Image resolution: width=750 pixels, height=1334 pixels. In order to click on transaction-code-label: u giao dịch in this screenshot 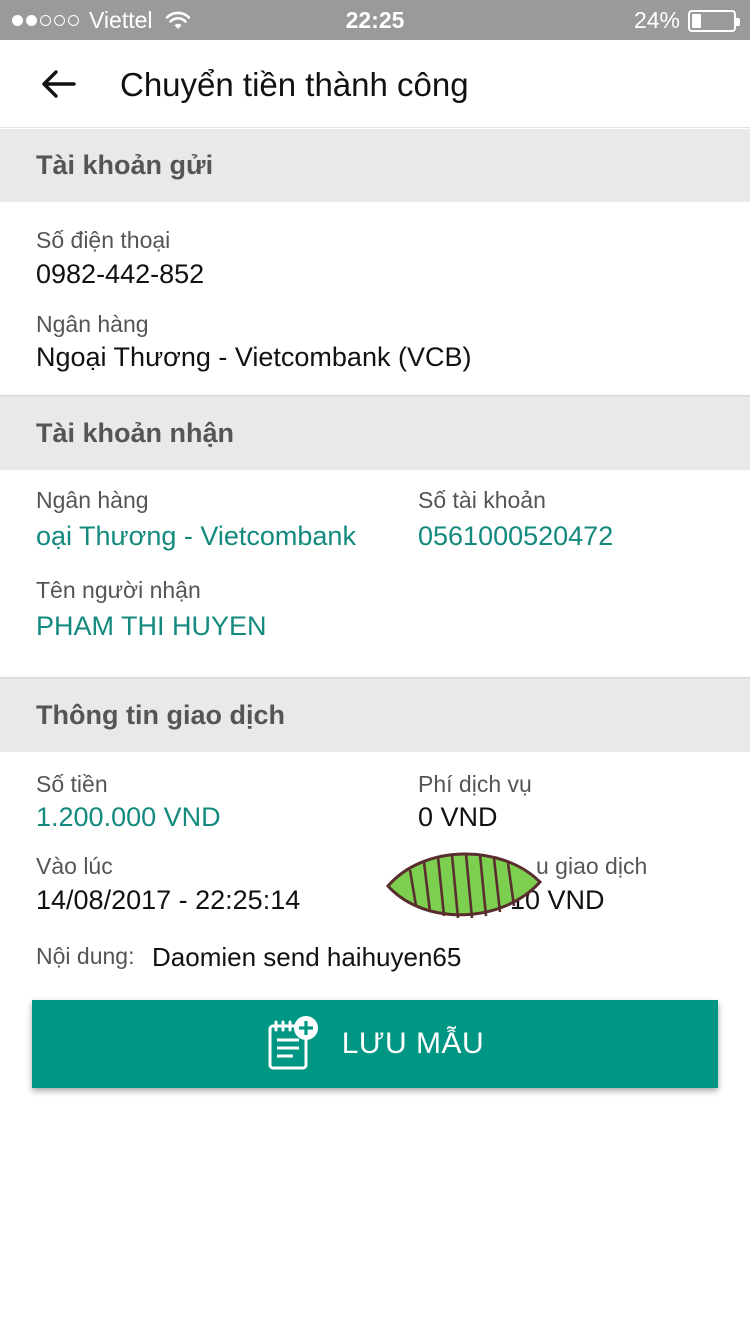, I will do `click(592, 866)`.